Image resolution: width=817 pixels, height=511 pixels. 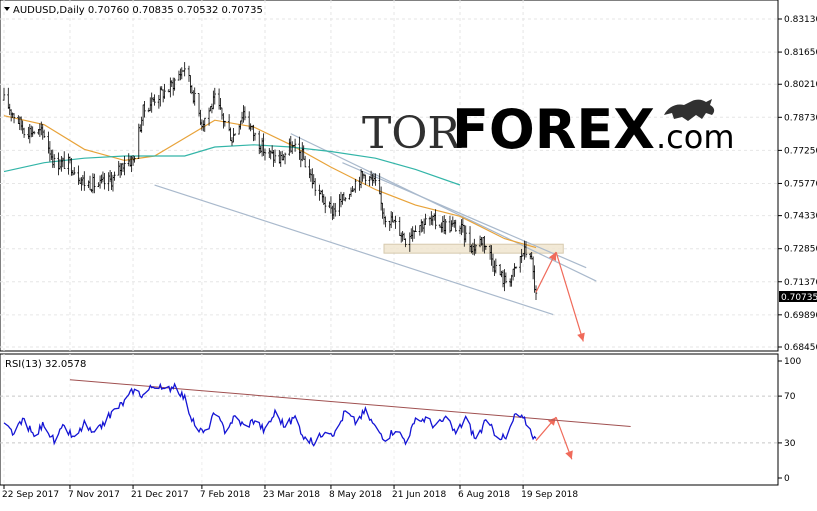 I want to click on price-tick-label: 0.83130, so click(x=800, y=20).